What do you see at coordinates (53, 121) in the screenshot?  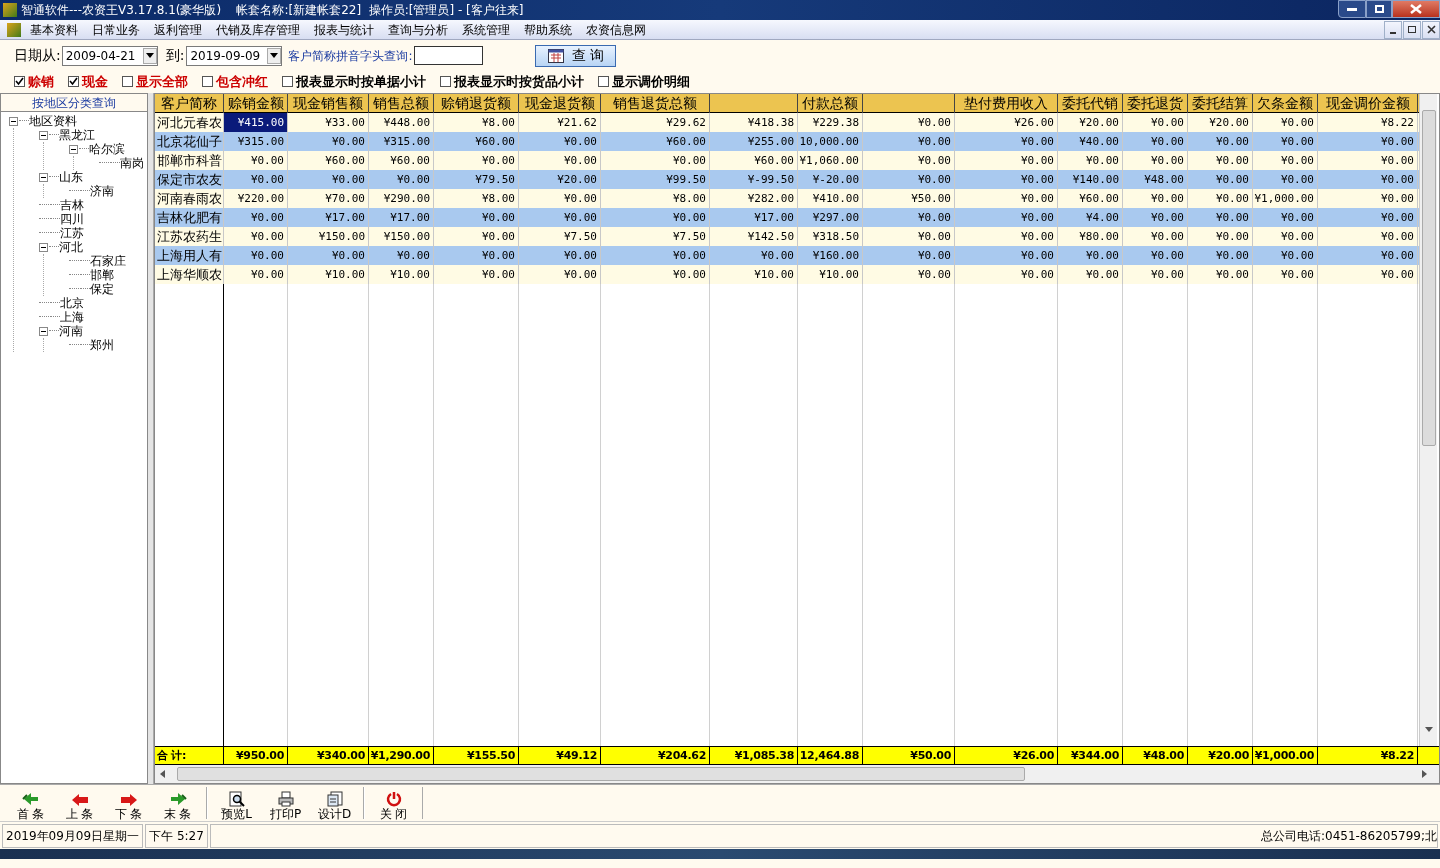 I see `tree-item: 地区资料` at bounding box center [53, 121].